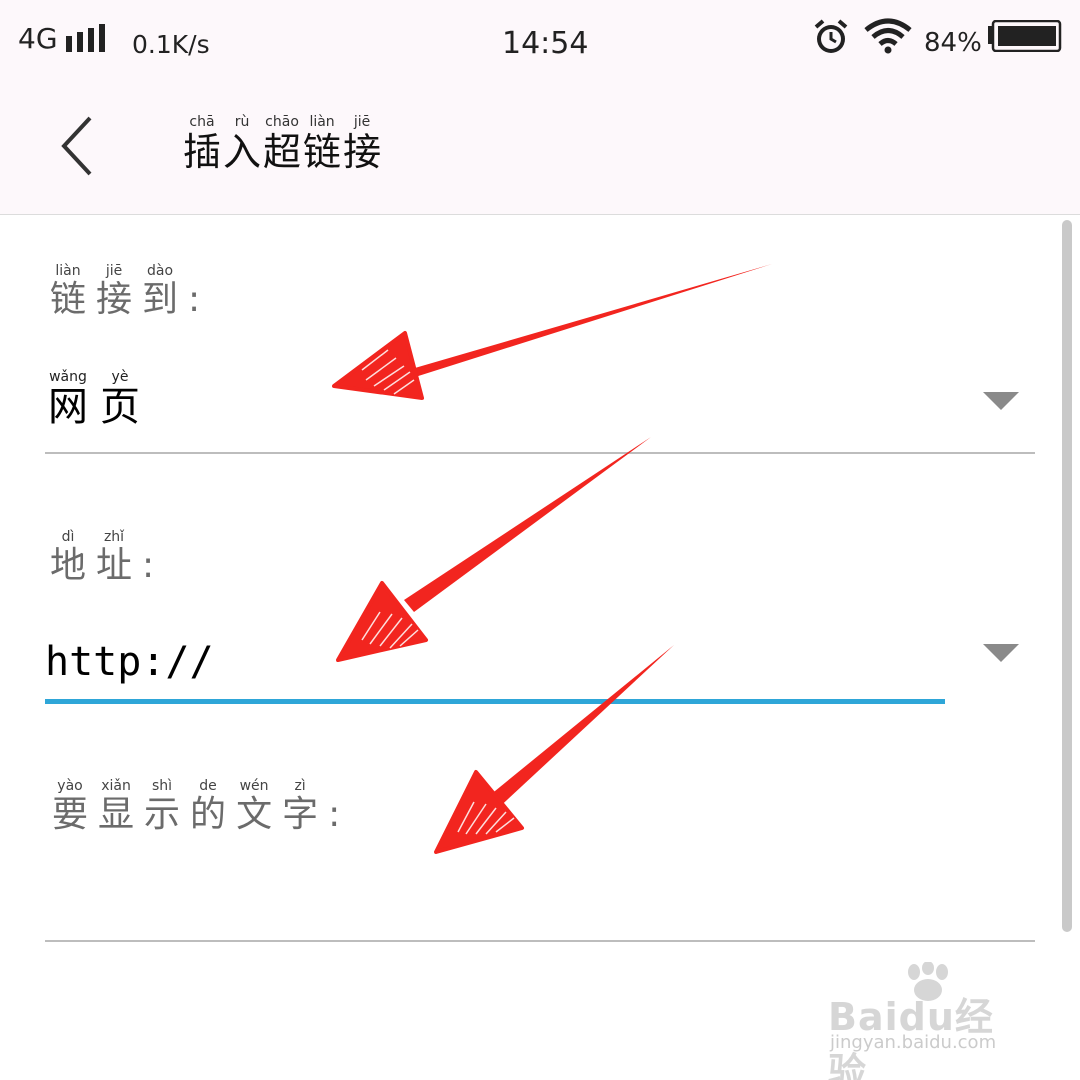 This screenshot has height=1080, width=1080. What do you see at coordinates (300, 786) in the screenshot?
I see `pinyin: zì` at bounding box center [300, 786].